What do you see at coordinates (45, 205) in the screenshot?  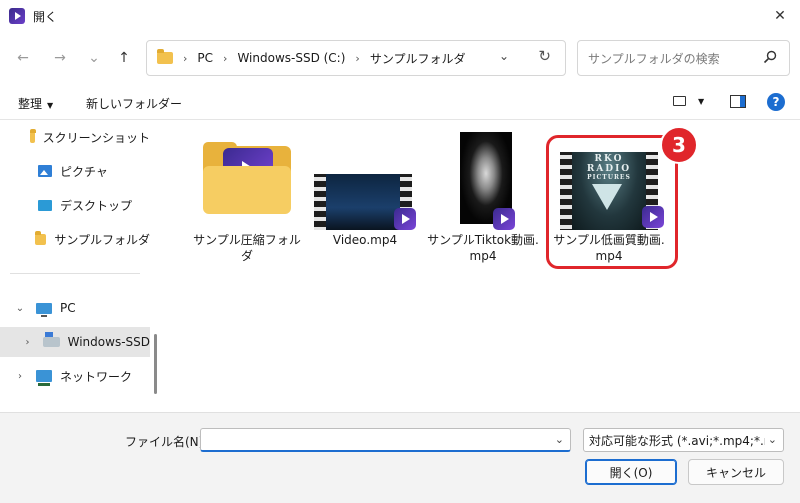 I see `desktop-icon` at bounding box center [45, 205].